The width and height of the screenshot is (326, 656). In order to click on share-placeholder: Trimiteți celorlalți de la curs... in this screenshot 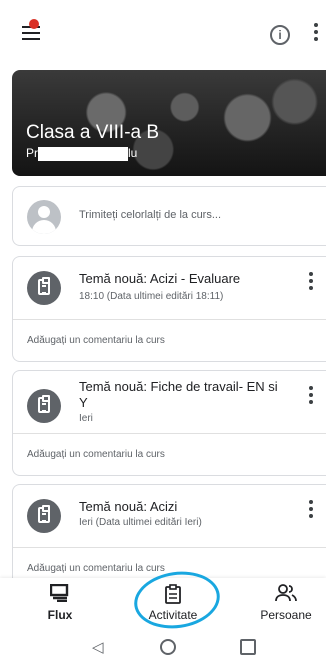, I will do `click(150, 215)`.